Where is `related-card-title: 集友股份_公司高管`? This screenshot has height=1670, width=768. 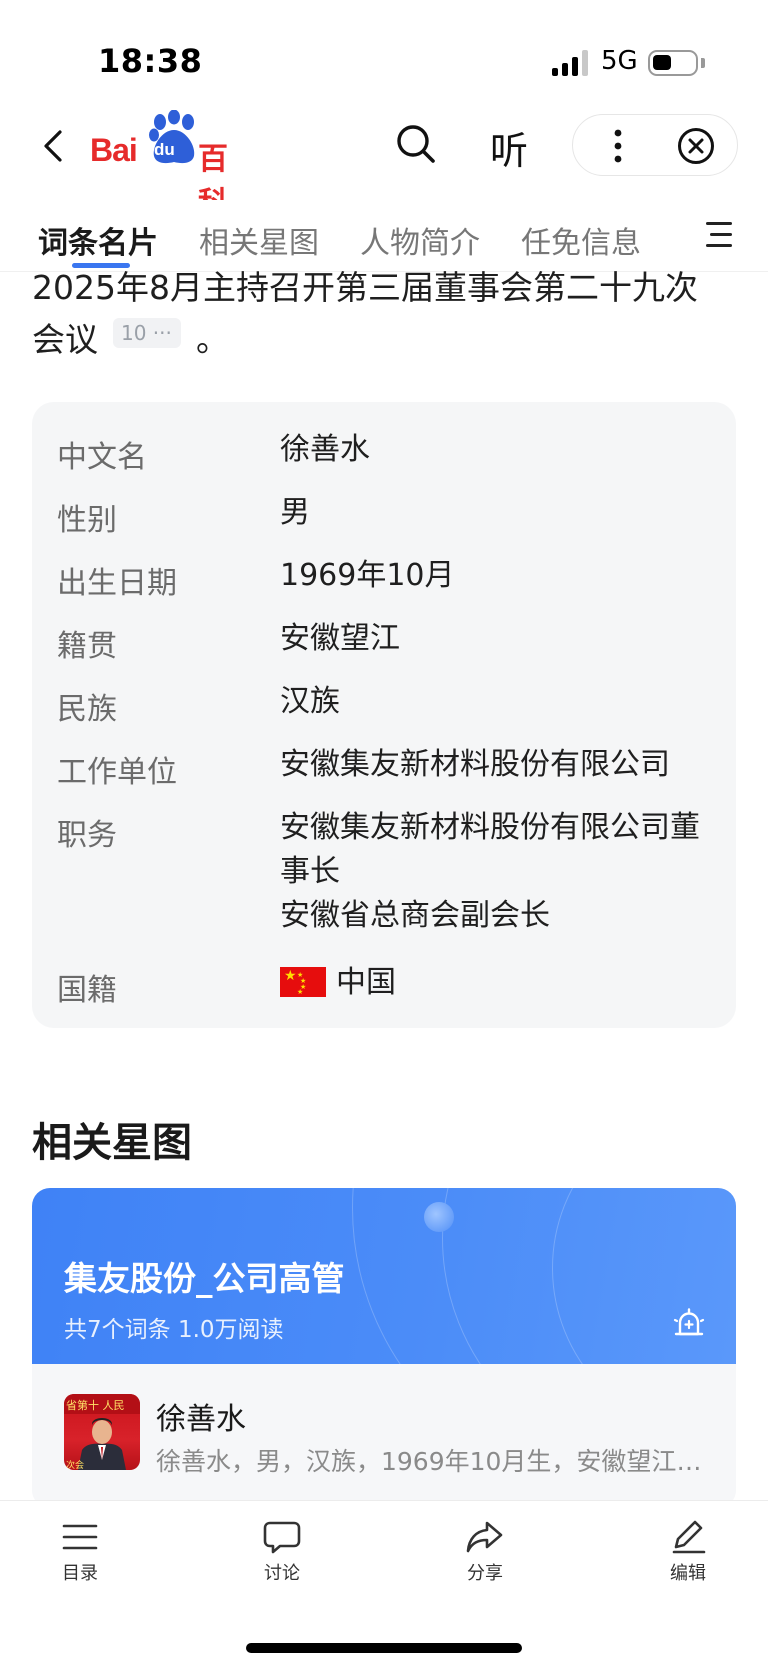
related-card-title: 集友股份_公司高管 is located at coordinates (204, 1278).